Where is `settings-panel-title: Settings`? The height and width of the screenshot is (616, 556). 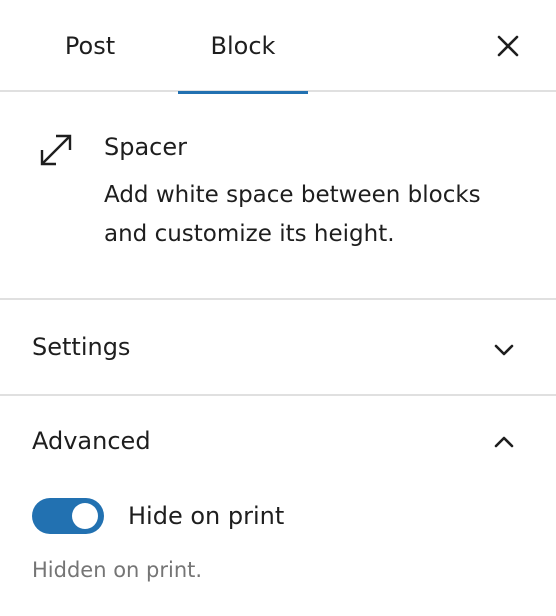 settings-panel-title: Settings is located at coordinates (81, 347).